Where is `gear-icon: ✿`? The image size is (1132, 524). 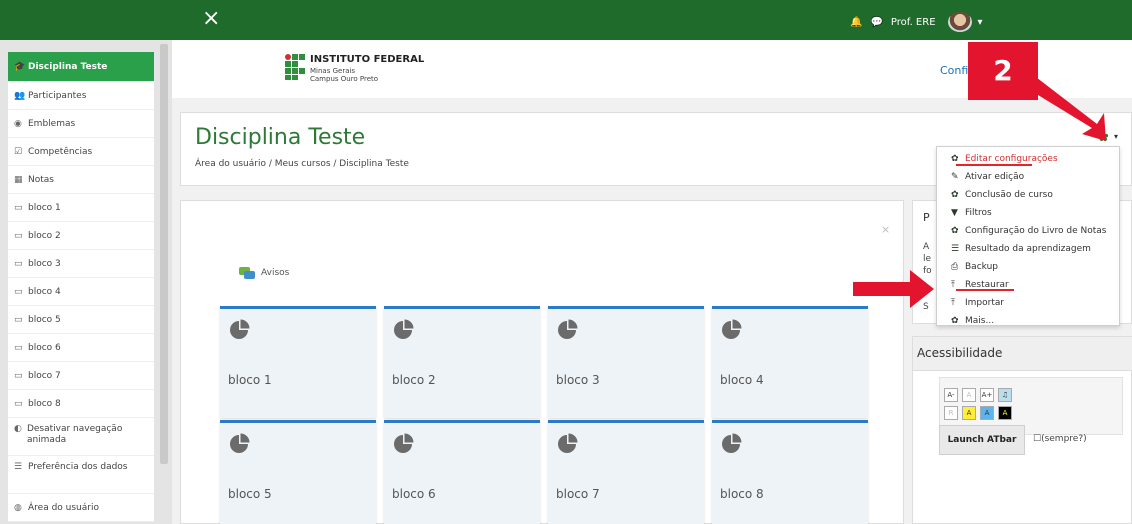
gear-icon: ✿ is located at coordinates (1103, 137).